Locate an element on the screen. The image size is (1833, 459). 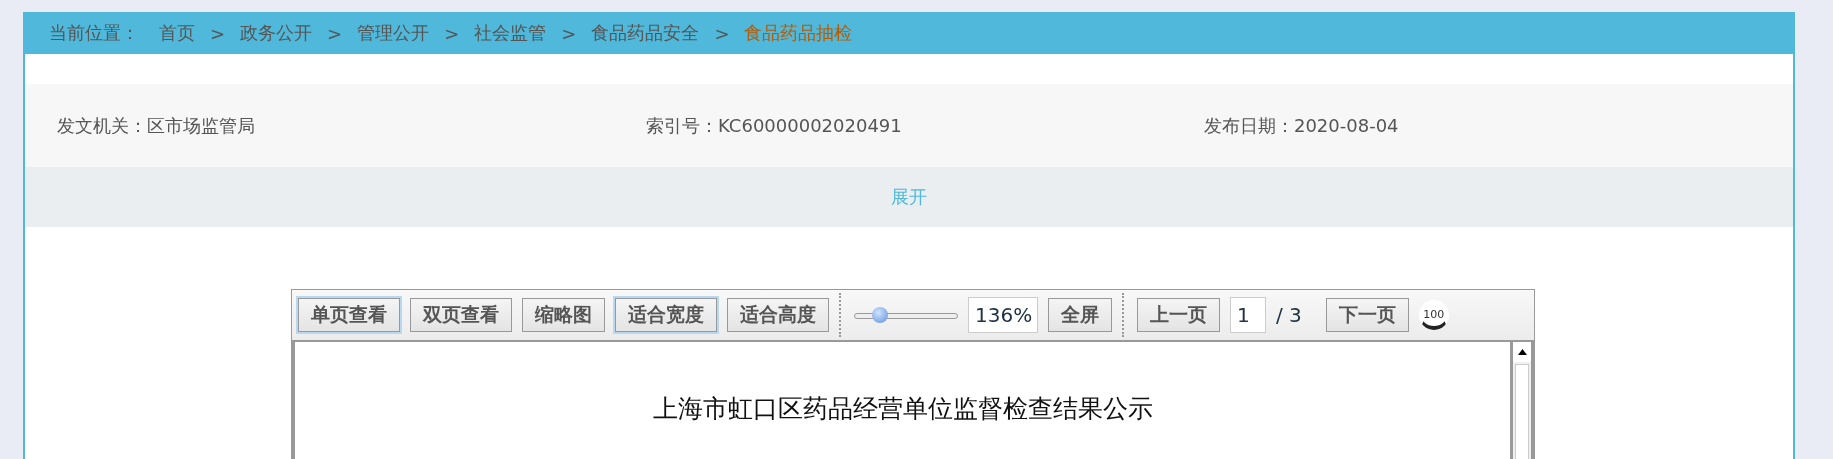
previous-page-button: 上一页 is located at coordinates (1178, 315).